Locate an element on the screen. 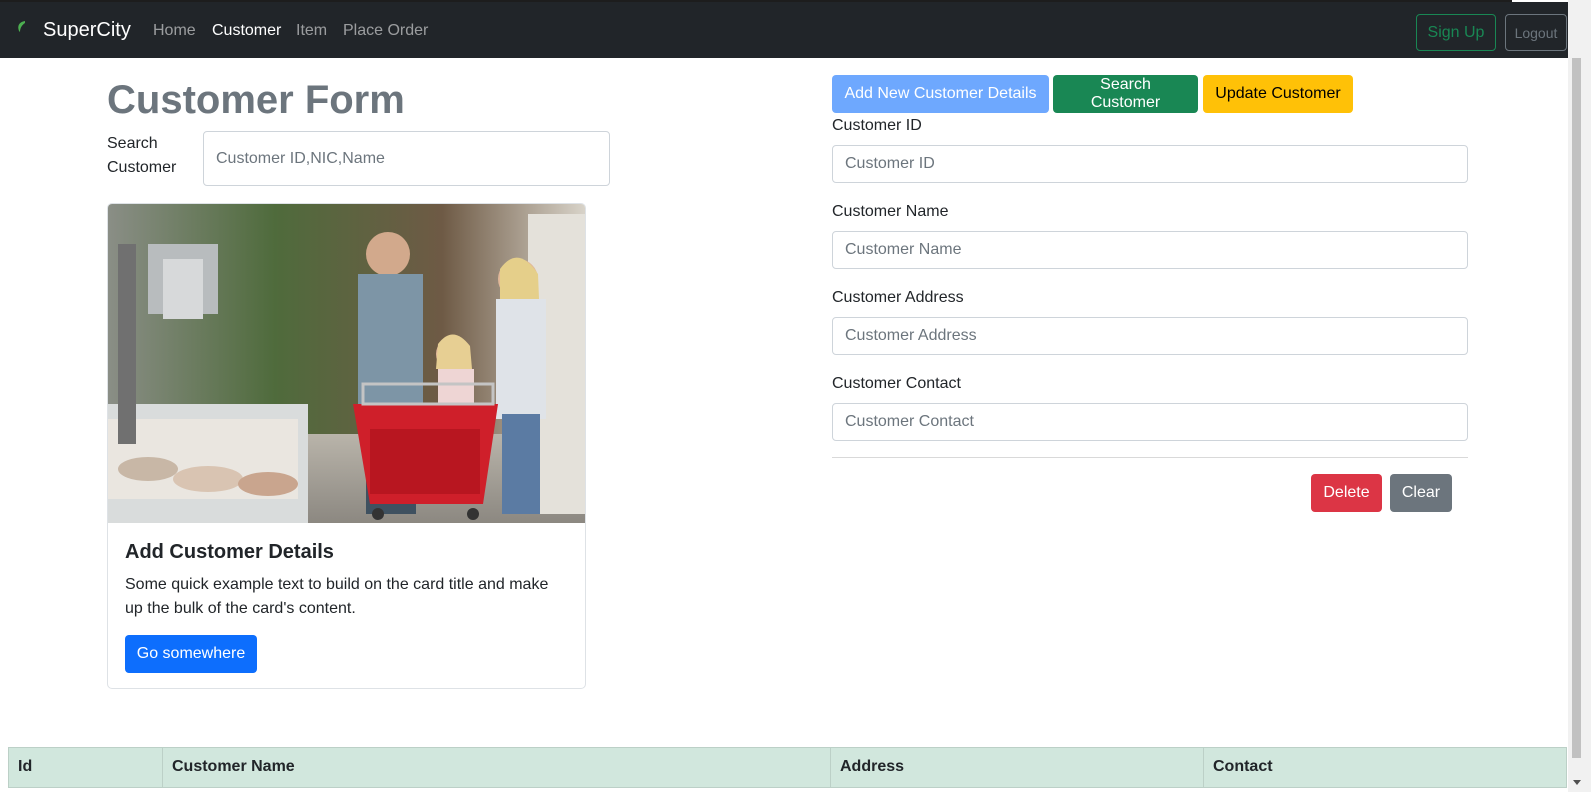 This screenshot has height=792, width=1591. search-customer-input is located at coordinates (406, 158).